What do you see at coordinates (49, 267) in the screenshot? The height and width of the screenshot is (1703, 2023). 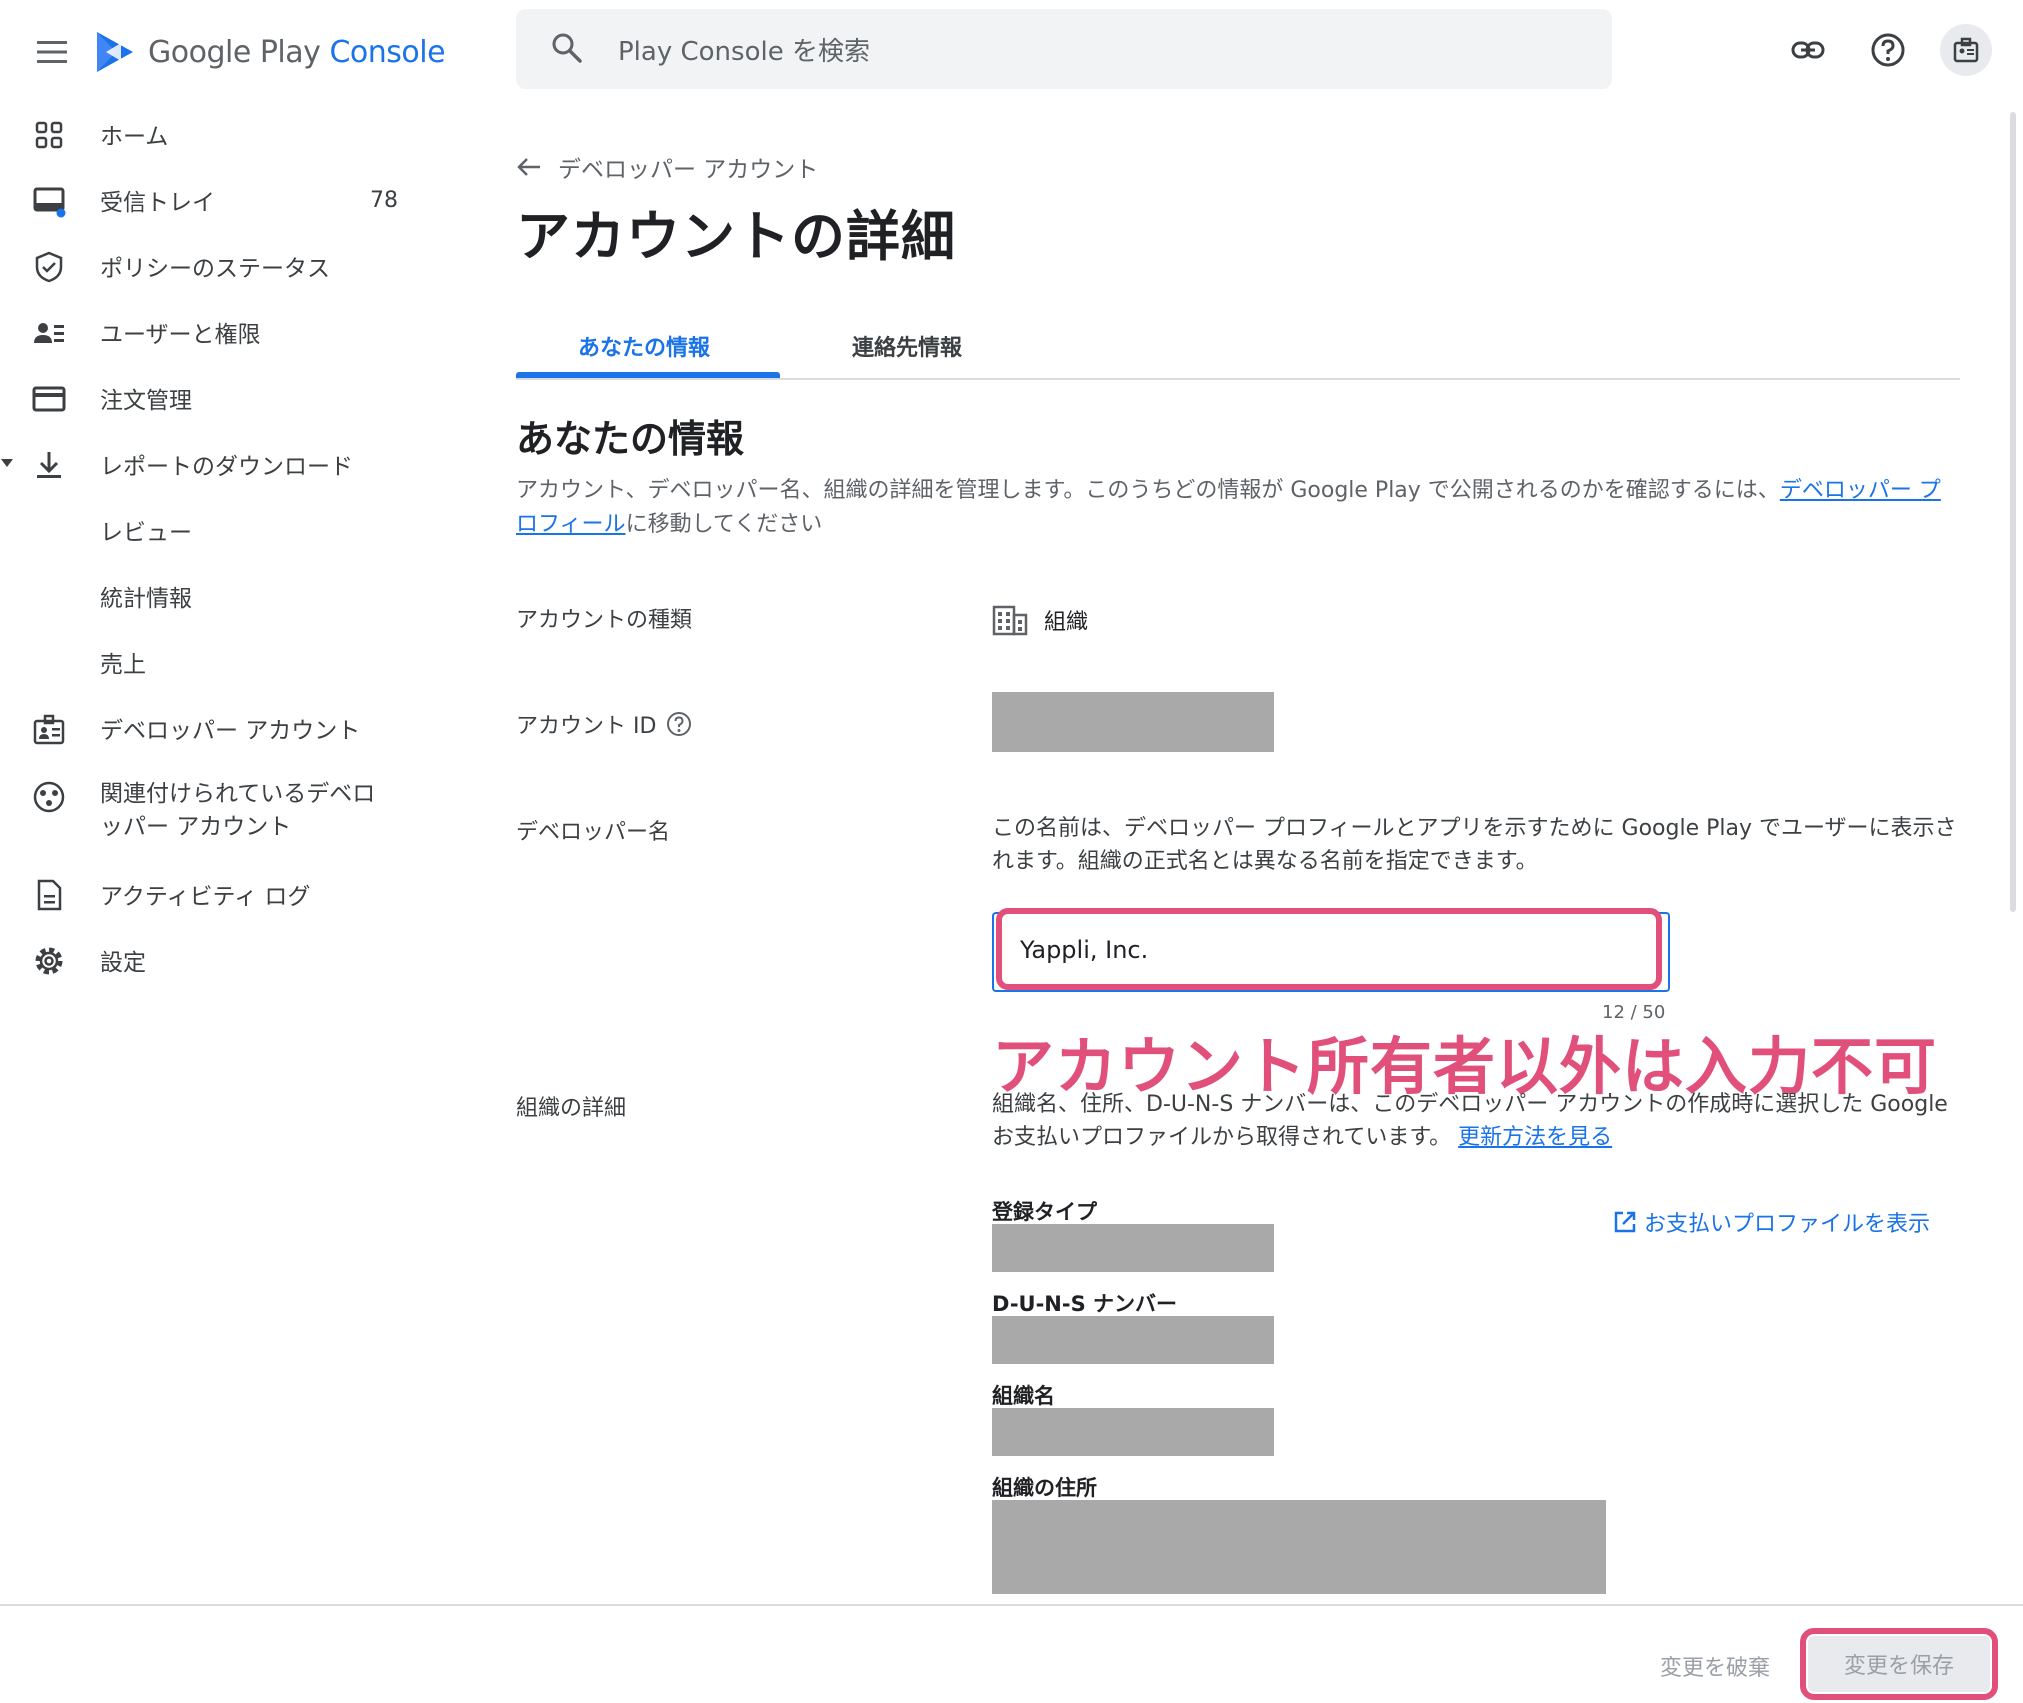 I see `shield-icon` at bounding box center [49, 267].